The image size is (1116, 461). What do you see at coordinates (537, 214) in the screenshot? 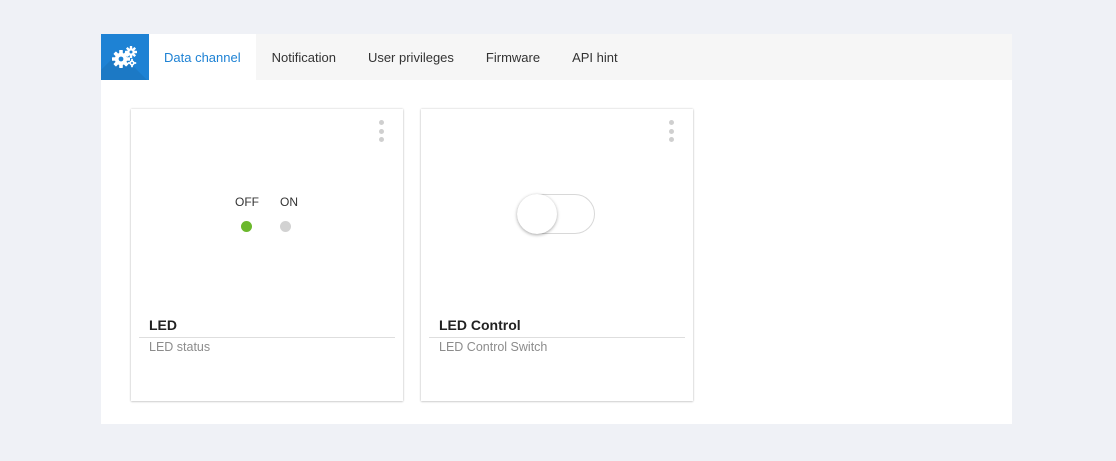
I see `toggle-knob` at bounding box center [537, 214].